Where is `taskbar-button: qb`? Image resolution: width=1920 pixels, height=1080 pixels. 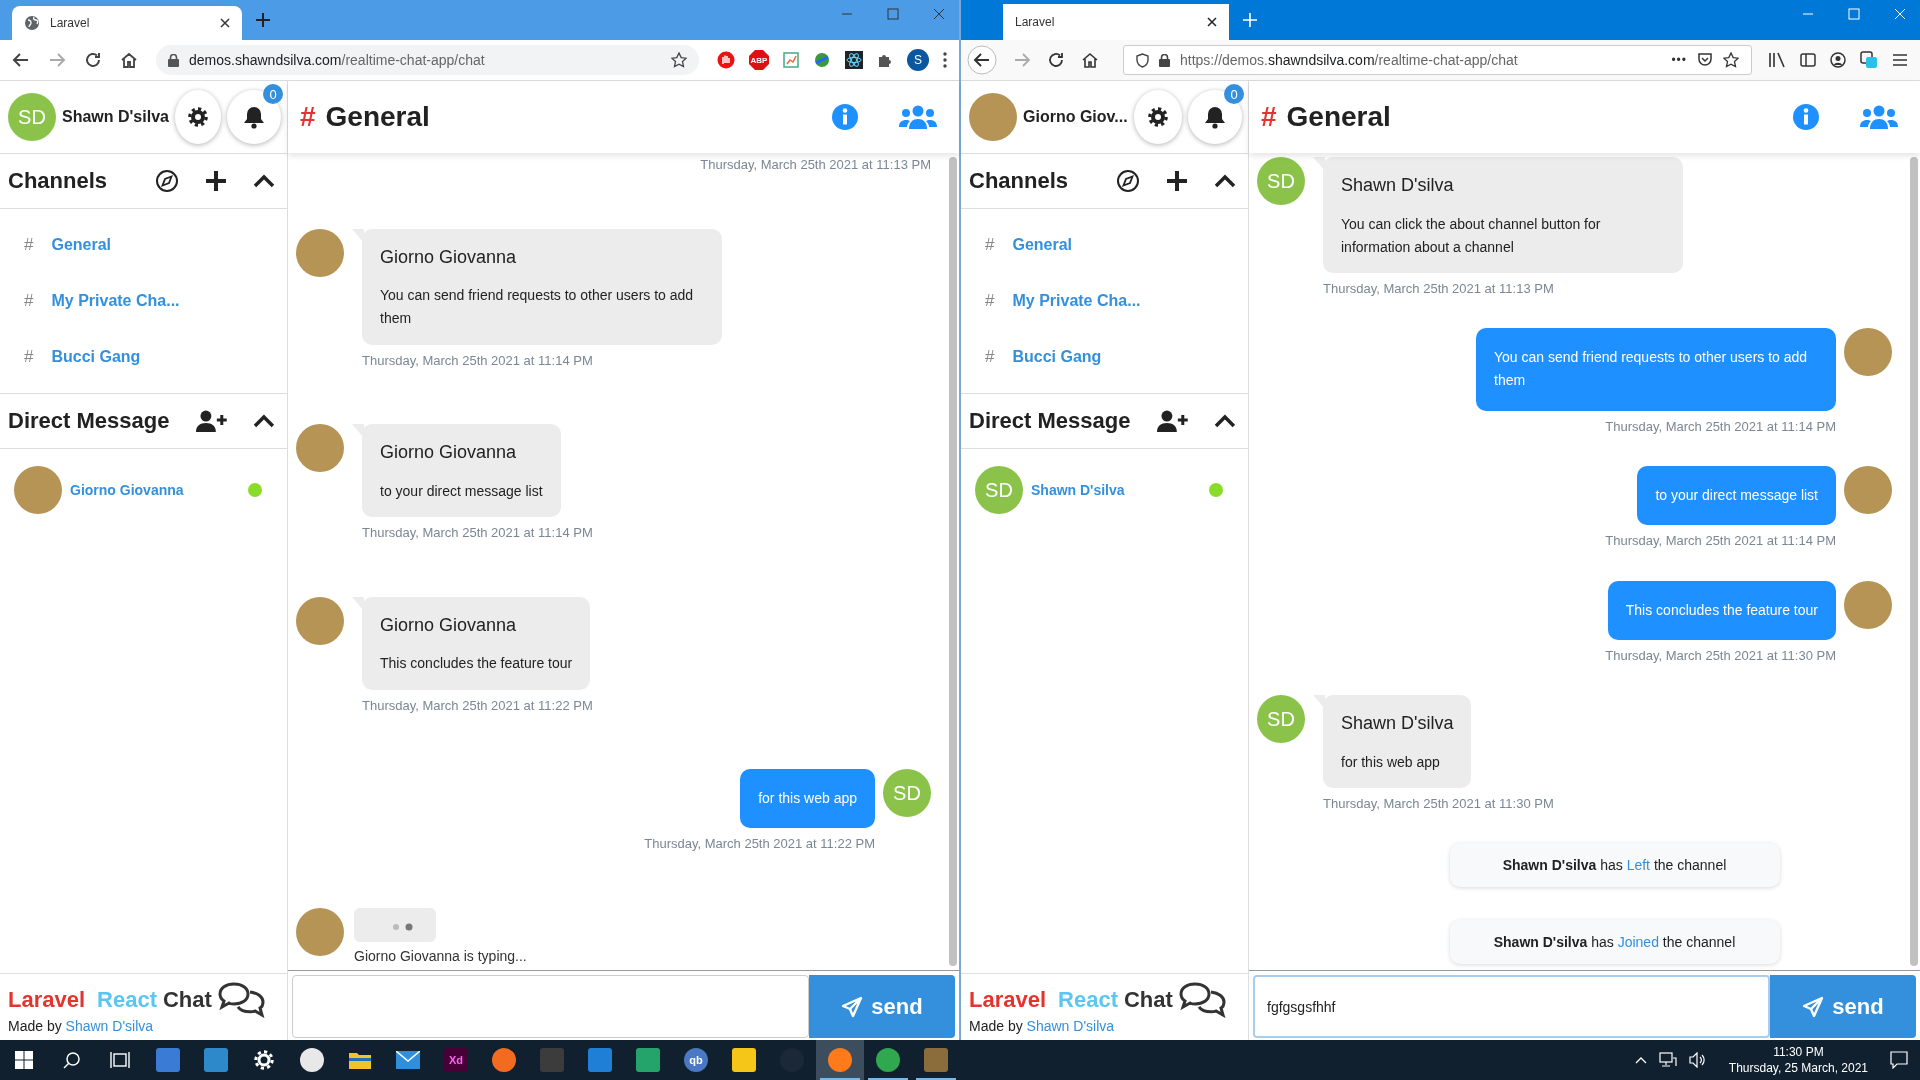
taskbar-button: qb is located at coordinates (696, 1060).